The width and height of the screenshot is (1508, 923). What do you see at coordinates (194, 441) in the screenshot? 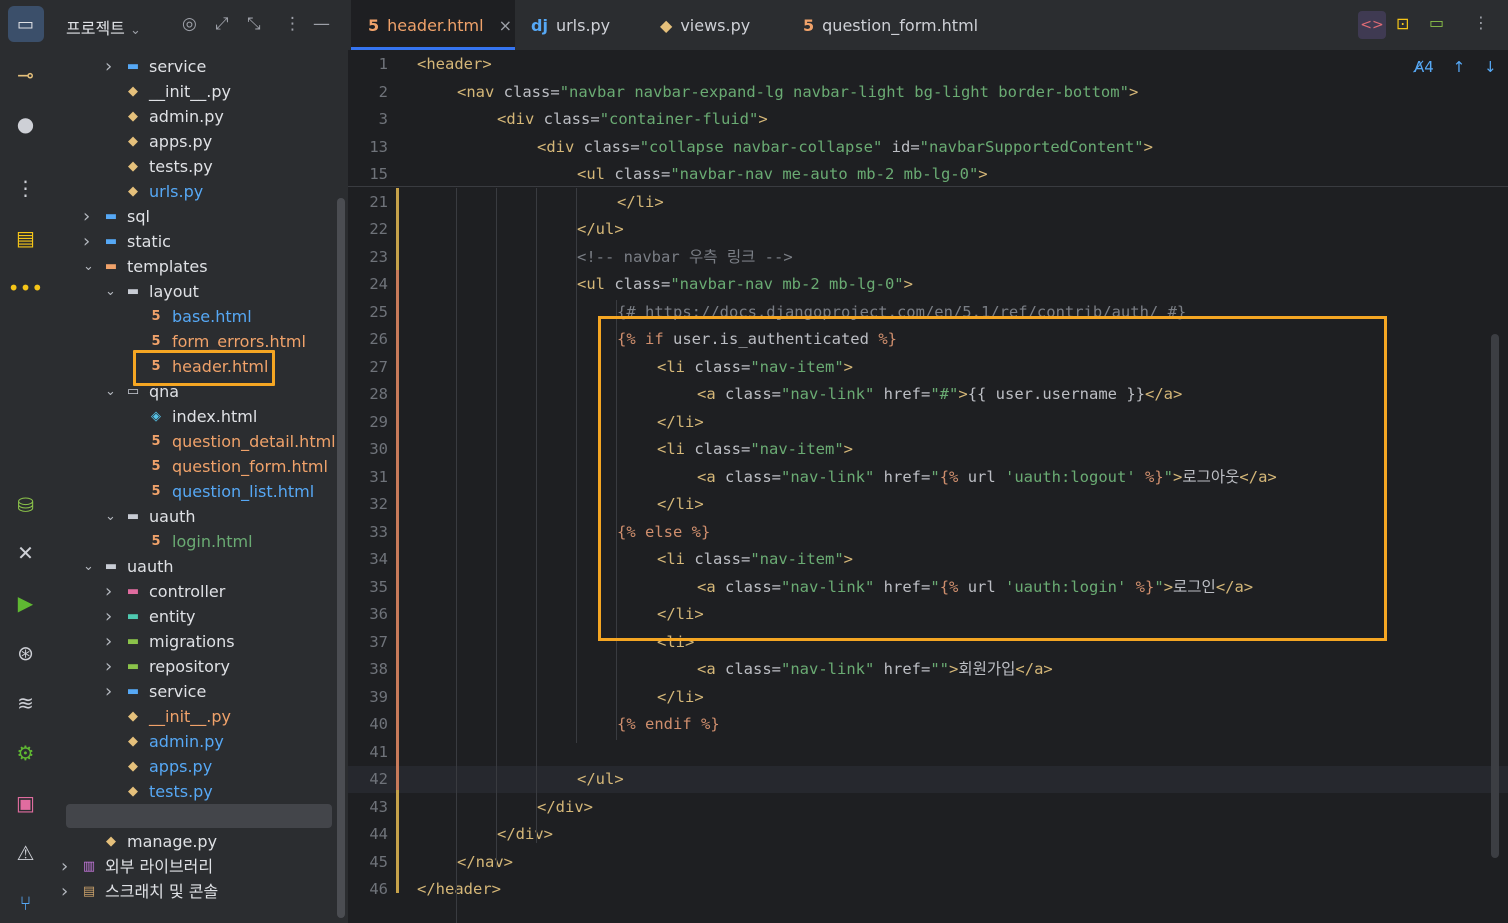
I see `tree-item: 5 question_detail.html` at bounding box center [194, 441].